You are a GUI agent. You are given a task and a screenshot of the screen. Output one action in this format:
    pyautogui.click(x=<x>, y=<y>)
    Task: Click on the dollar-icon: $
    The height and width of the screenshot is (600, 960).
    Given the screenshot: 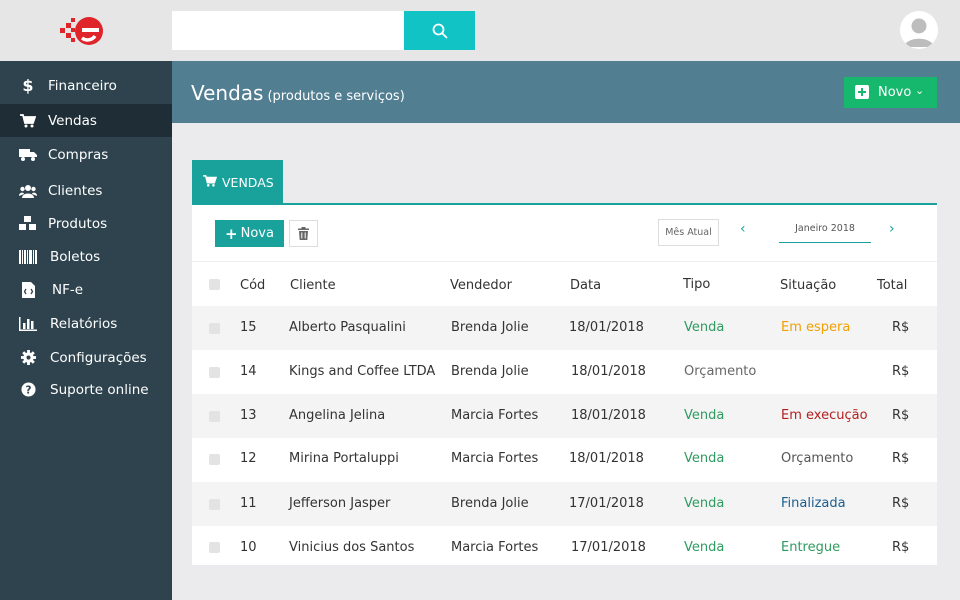 What is the action you would take?
    pyautogui.click(x=28, y=85)
    